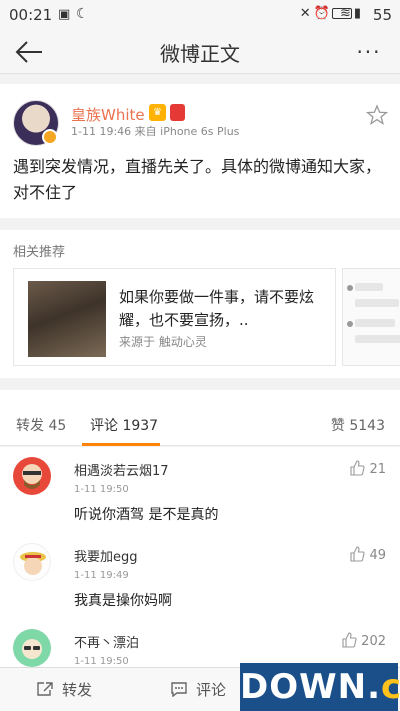  What do you see at coordinates (369, 52) in the screenshot?
I see `more-button: ···` at bounding box center [369, 52].